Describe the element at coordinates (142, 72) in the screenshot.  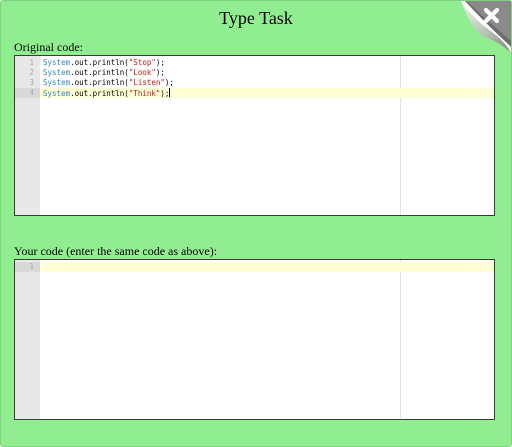
I see `string-token: "Look"` at that location.